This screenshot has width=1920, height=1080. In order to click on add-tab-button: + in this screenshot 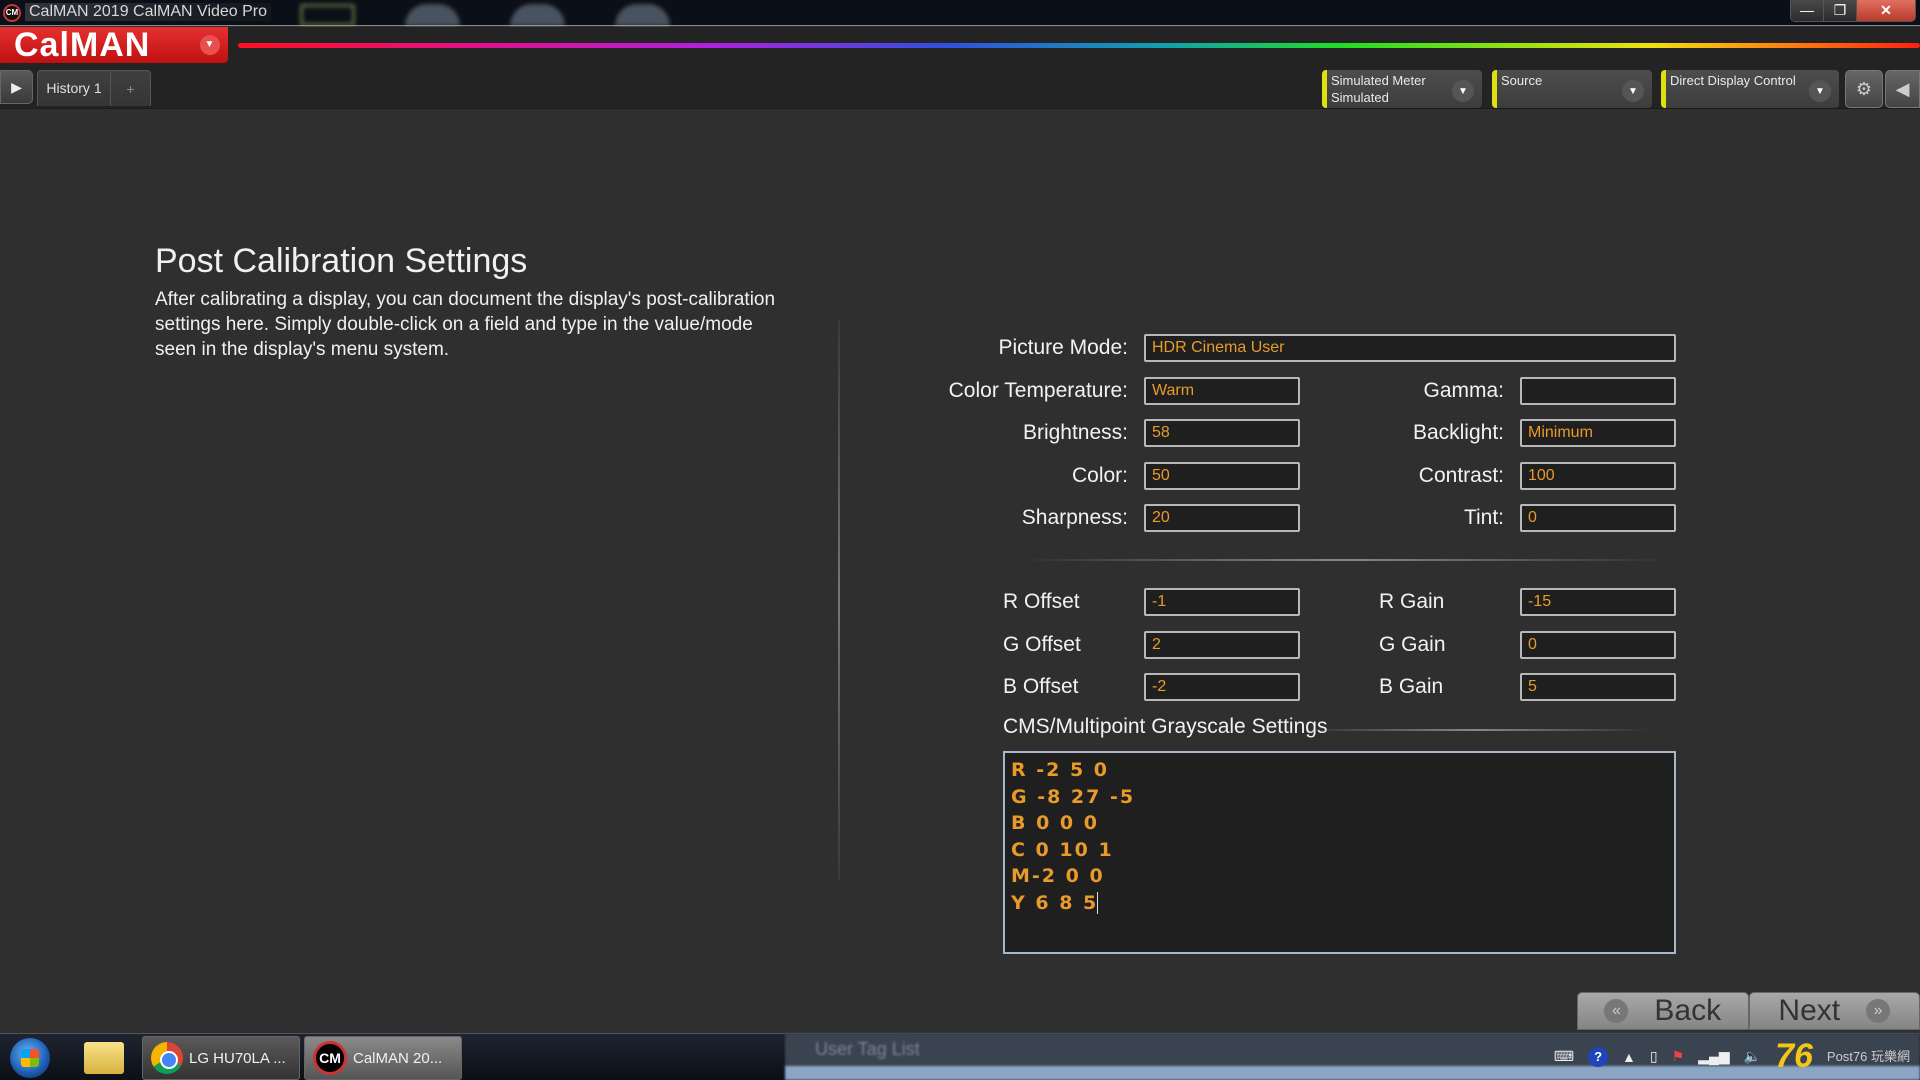, I will do `click(130, 88)`.